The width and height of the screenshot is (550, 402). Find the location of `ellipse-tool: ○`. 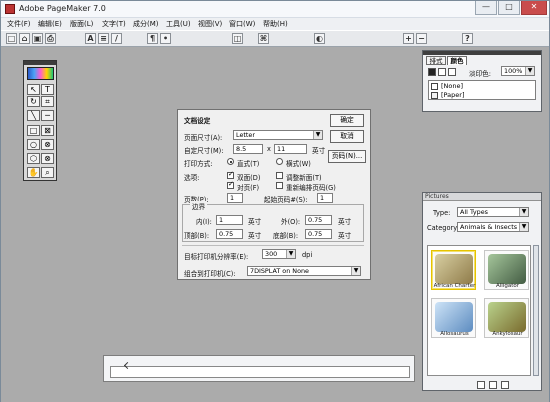

ellipse-tool: ○ is located at coordinates (33, 144).